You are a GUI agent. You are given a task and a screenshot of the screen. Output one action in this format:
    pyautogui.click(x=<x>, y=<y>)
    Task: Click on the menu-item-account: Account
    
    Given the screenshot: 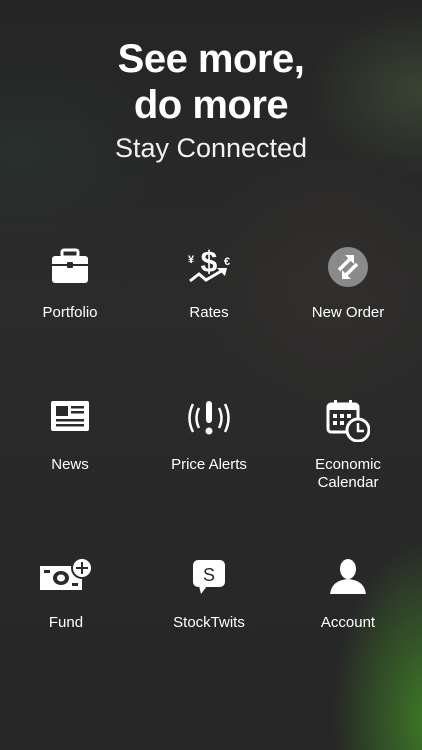 What is the action you would take?
    pyautogui.click(x=348, y=594)
    